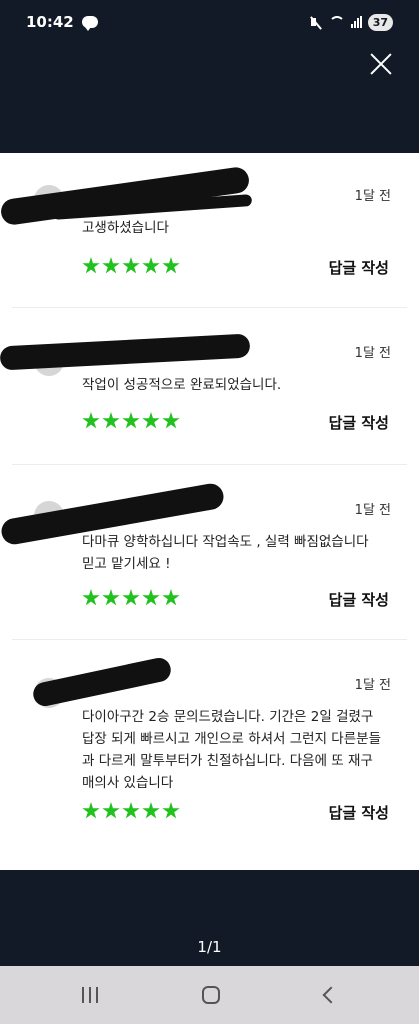 The image size is (419, 1024). What do you see at coordinates (125, 228) in the screenshot?
I see `review-text: 고생하셨습니다` at bounding box center [125, 228].